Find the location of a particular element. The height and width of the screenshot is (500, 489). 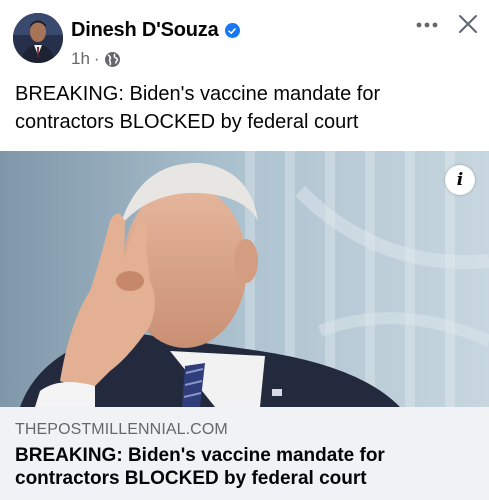

verified-badge-icon is located at coordinates (232, 30).